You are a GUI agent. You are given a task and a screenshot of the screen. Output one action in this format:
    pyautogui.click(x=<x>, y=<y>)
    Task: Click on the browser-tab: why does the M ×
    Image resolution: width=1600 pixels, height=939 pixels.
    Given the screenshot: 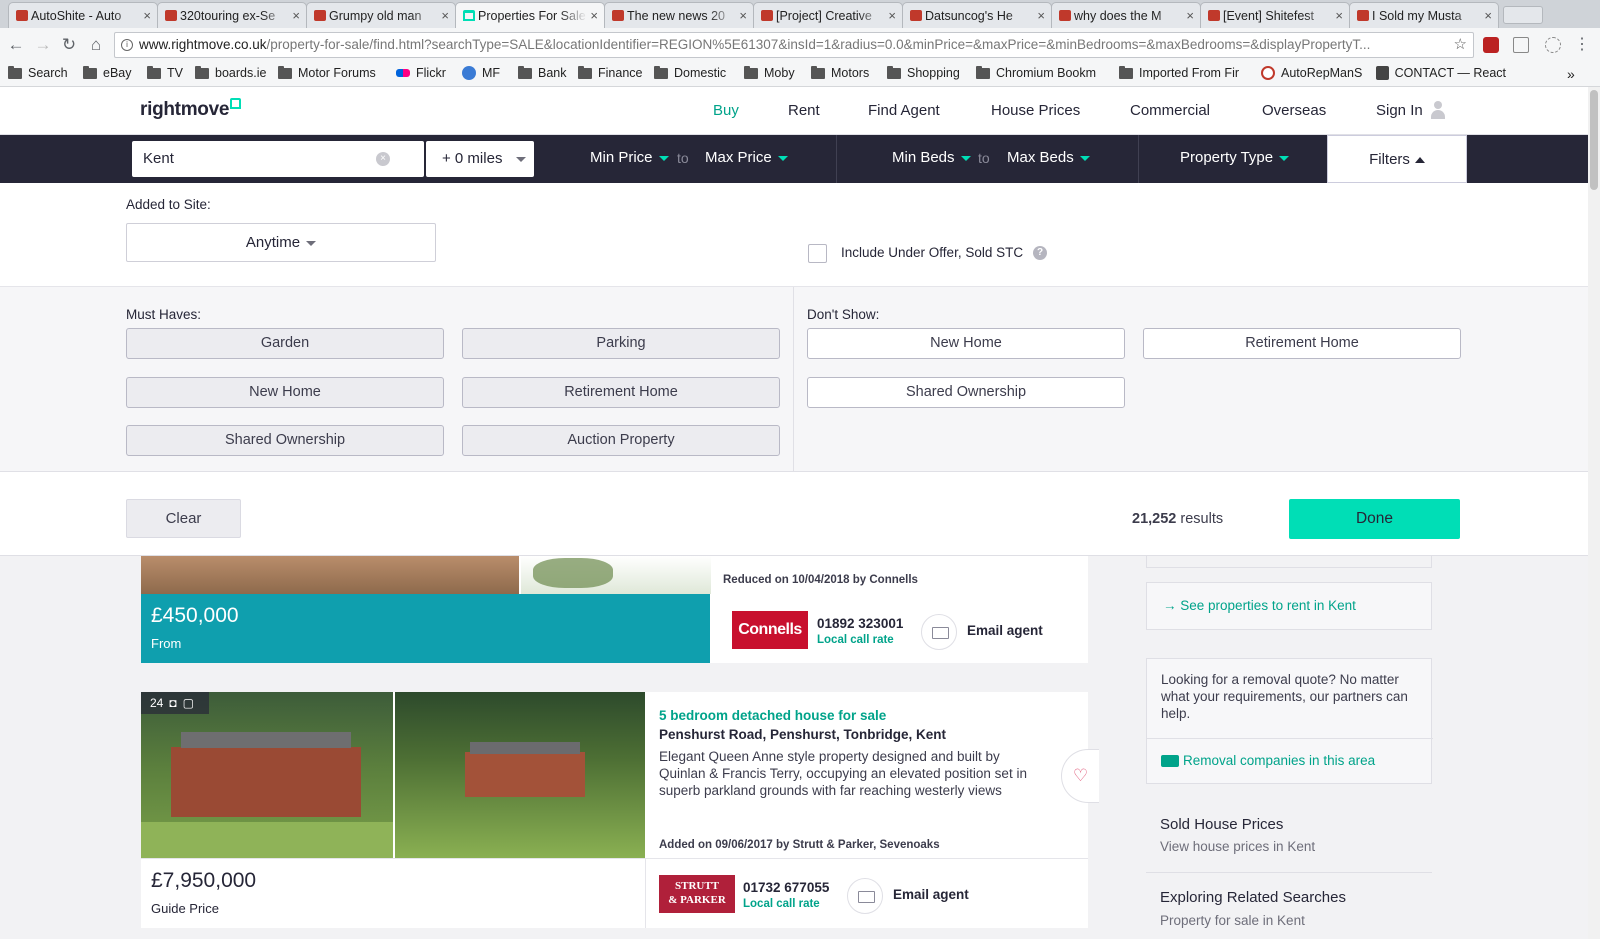 What is the action you would take?
    pyautogui.click(x=1126, y=15)
    